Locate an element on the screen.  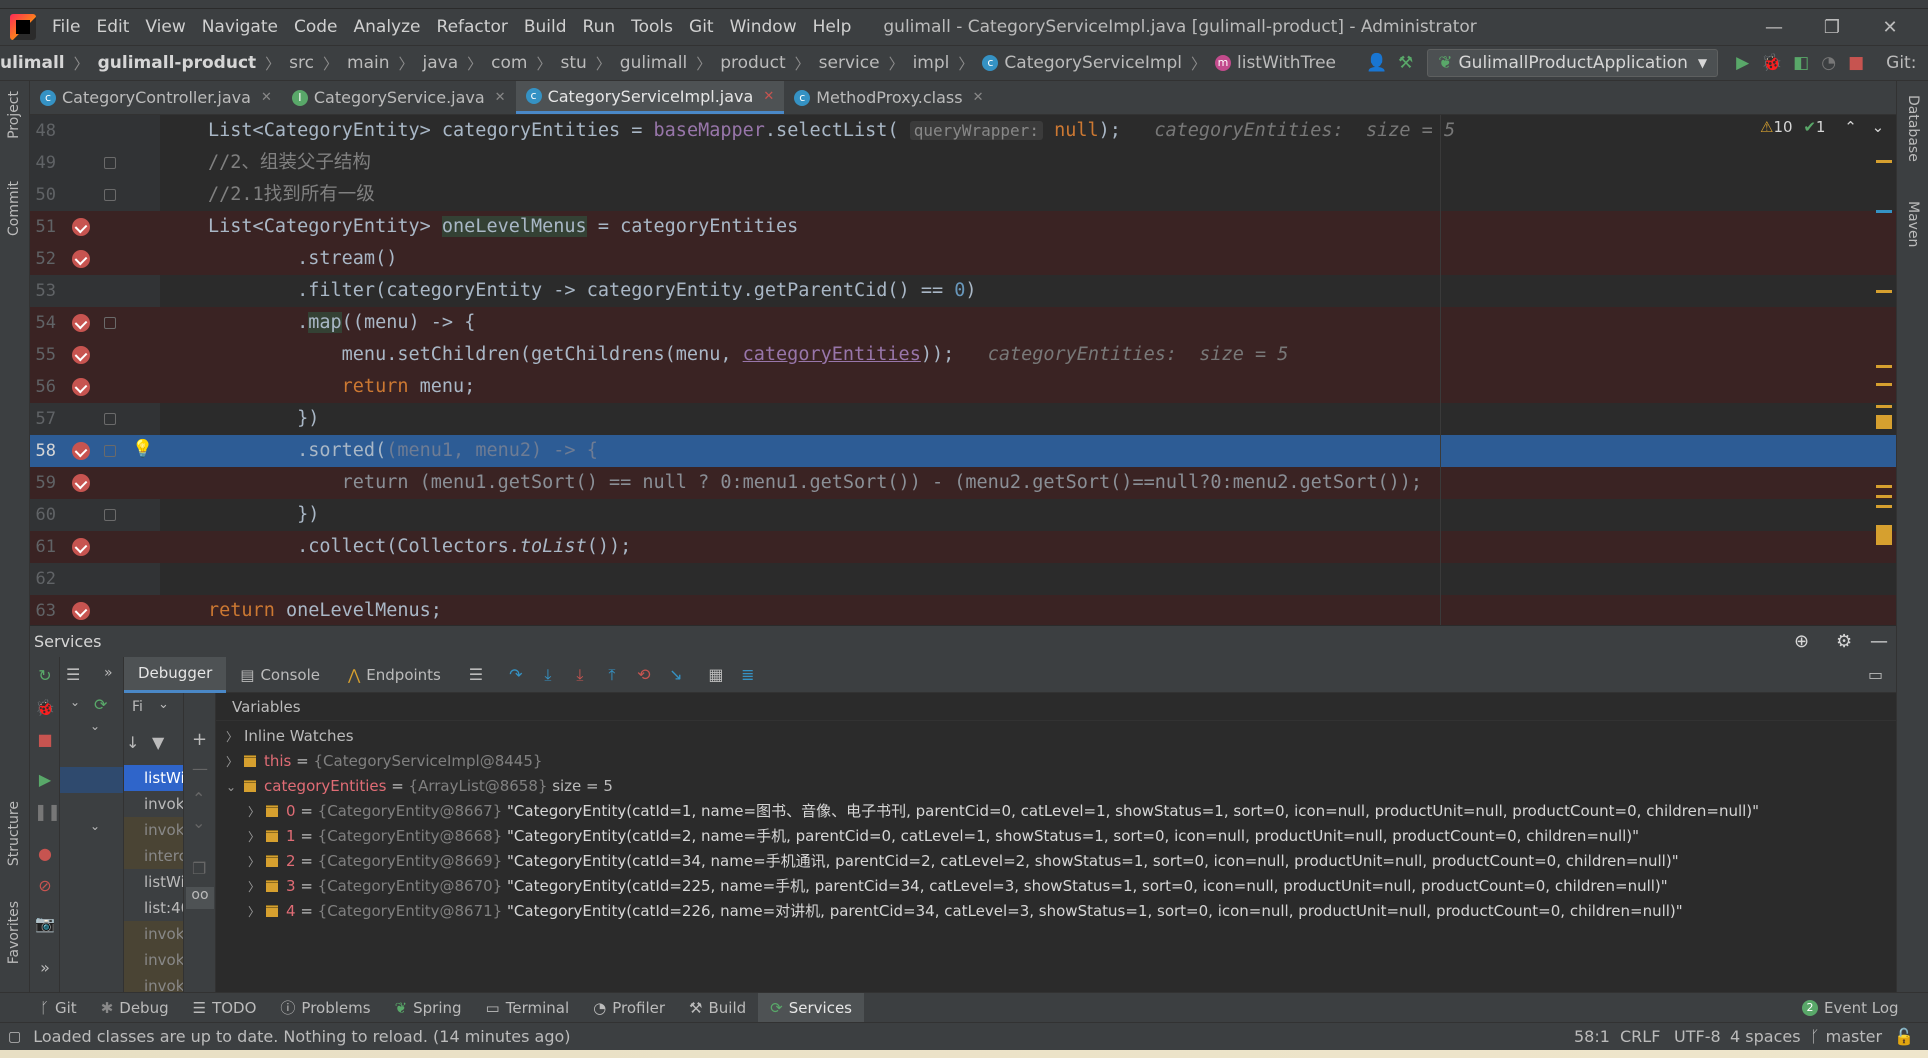
camera-icon: 📷 is located at coordinates (45, 924).